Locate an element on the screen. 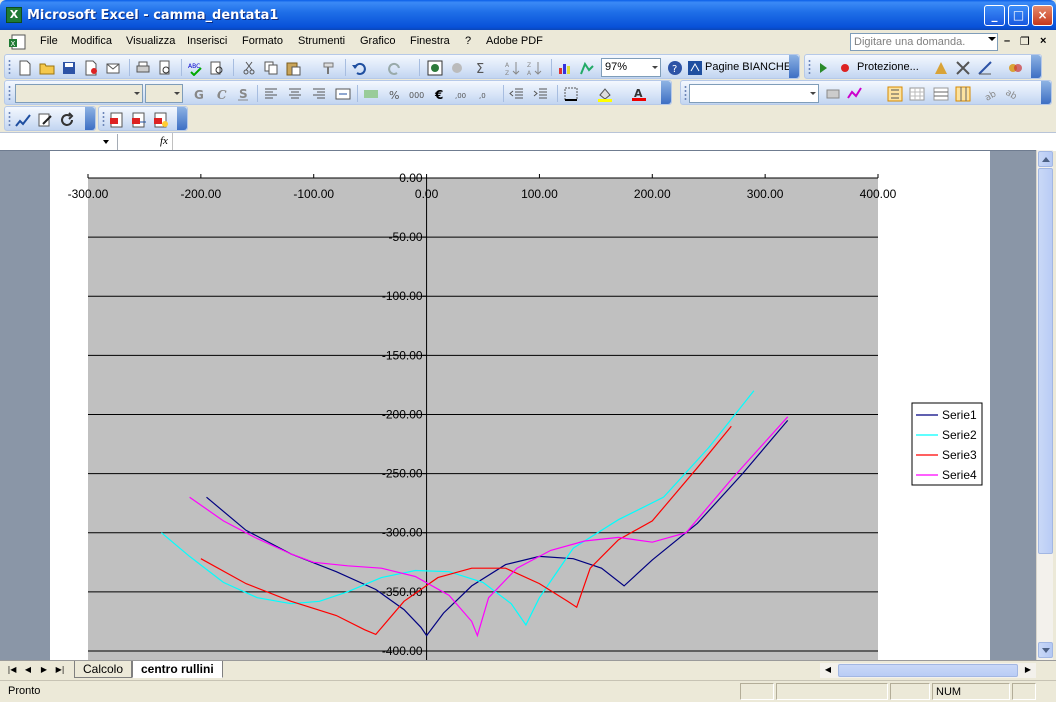  workbook-icon: X is located at coordinates (18, 42).